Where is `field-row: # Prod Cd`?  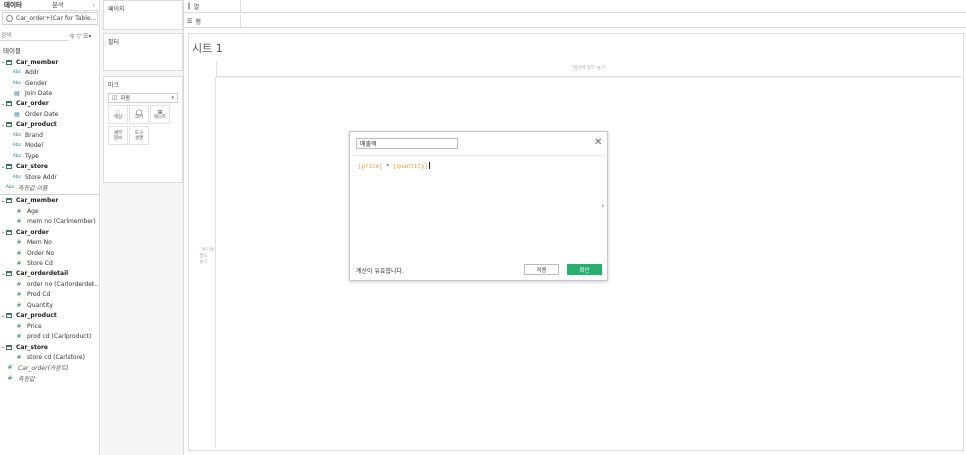 field-row: # Prod Cd is located at coordinates (49, 295).